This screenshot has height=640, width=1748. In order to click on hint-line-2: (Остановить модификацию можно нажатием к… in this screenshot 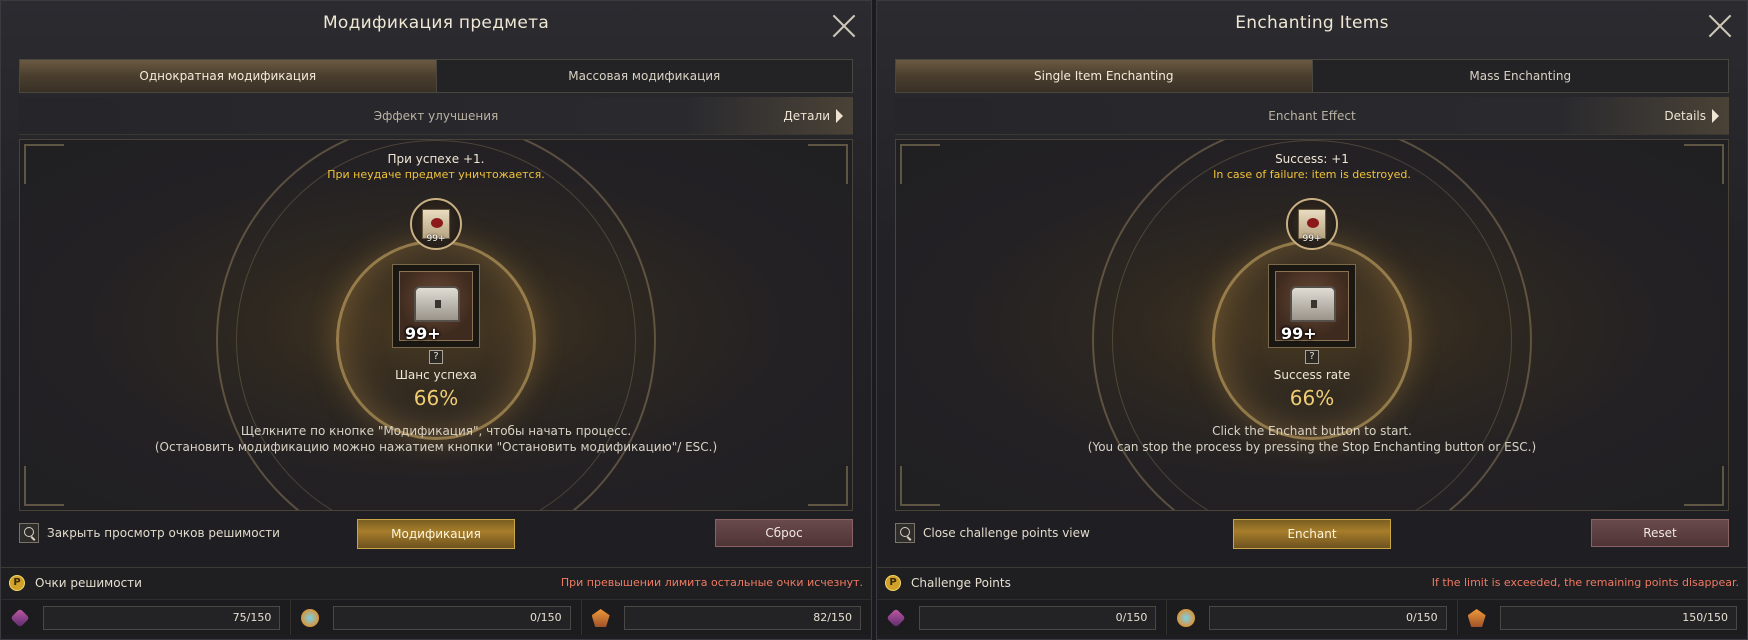, I will do `click(436, 447)`.